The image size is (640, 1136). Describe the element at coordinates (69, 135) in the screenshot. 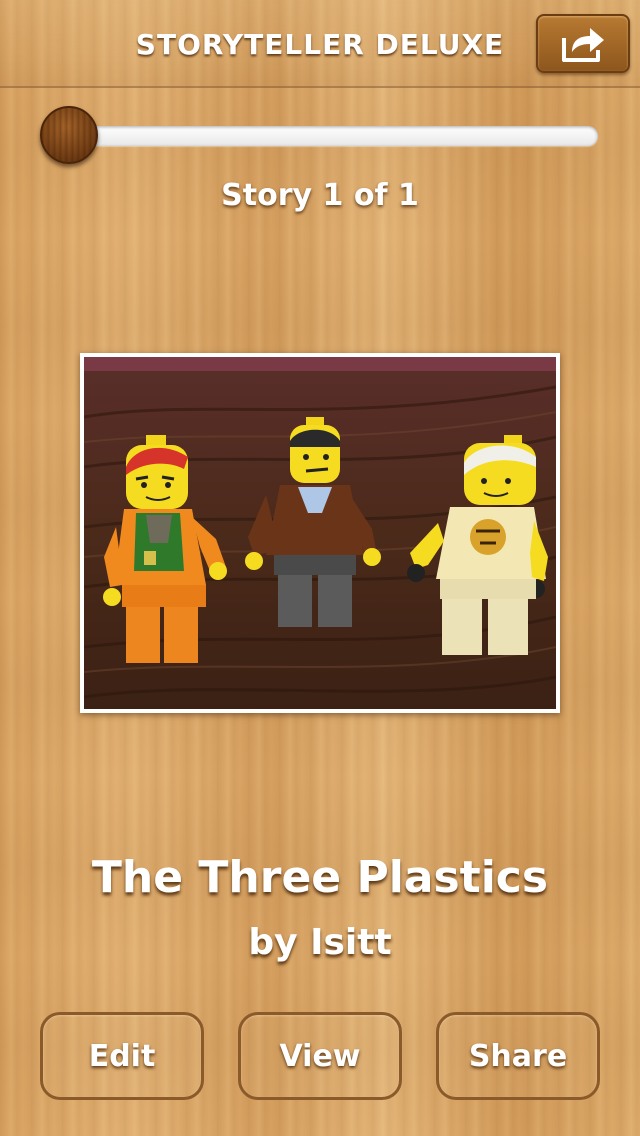

I see `slider-thumb` at that location.